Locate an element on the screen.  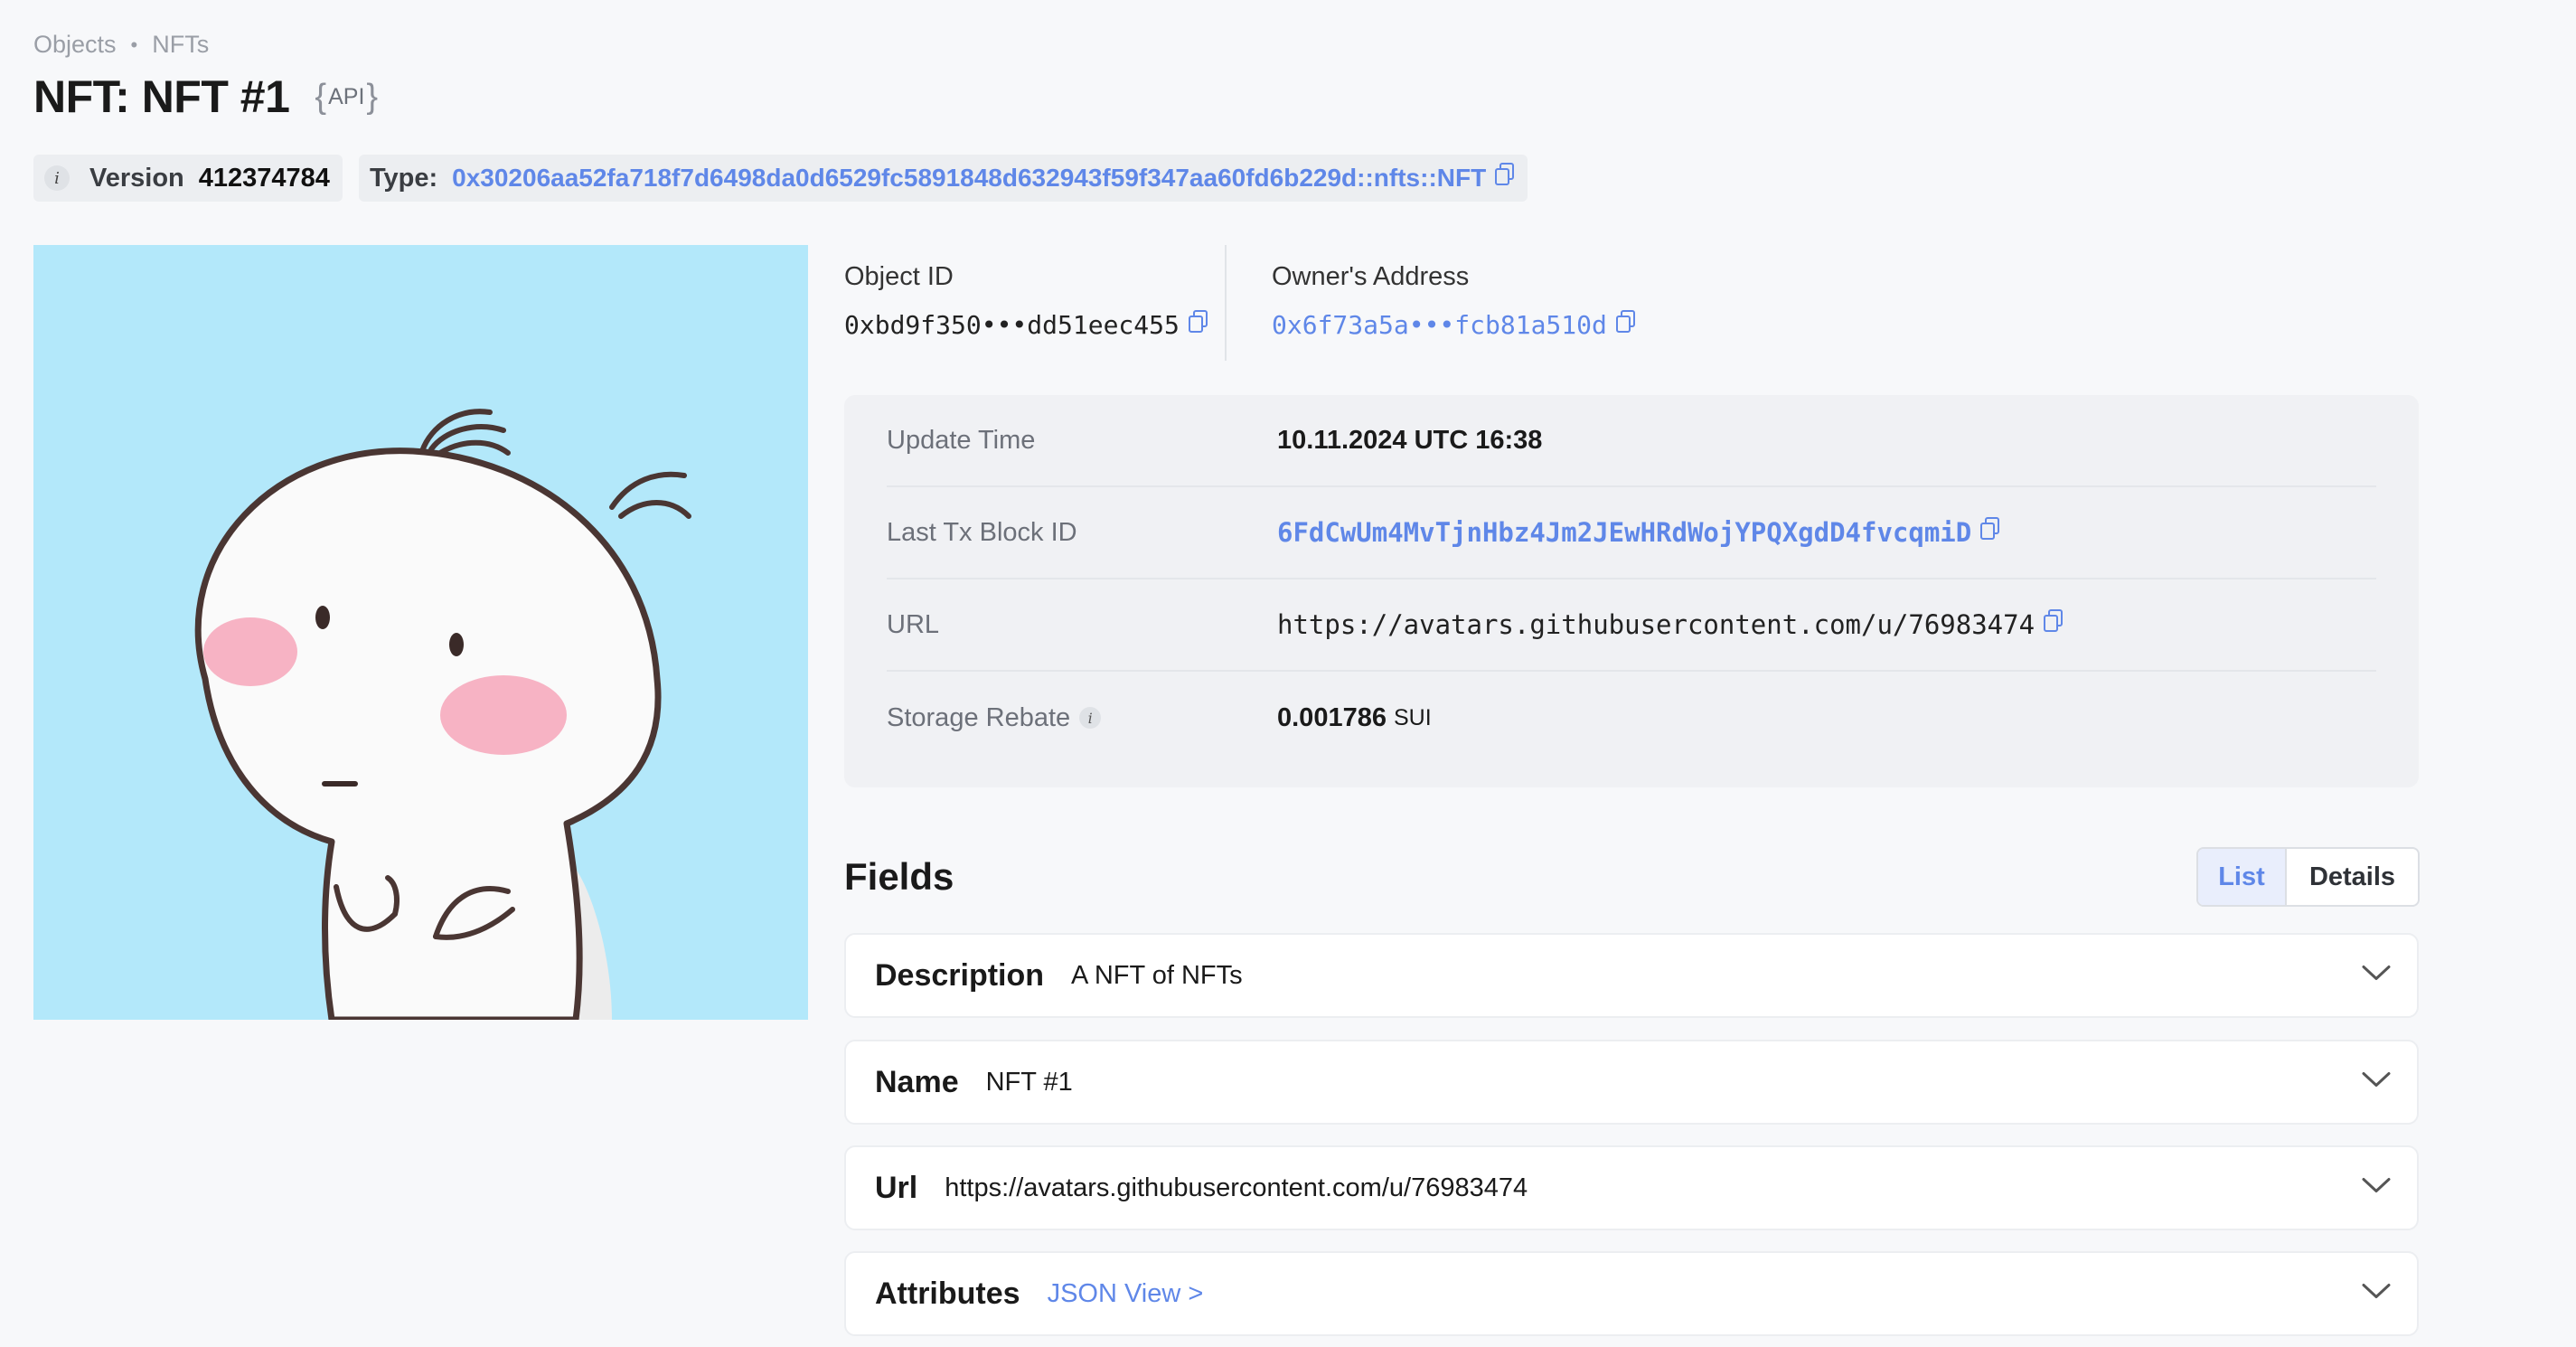
object-id-row: 0xbd9f350•••dd51eec455 is located at coordinates (1026, 325).